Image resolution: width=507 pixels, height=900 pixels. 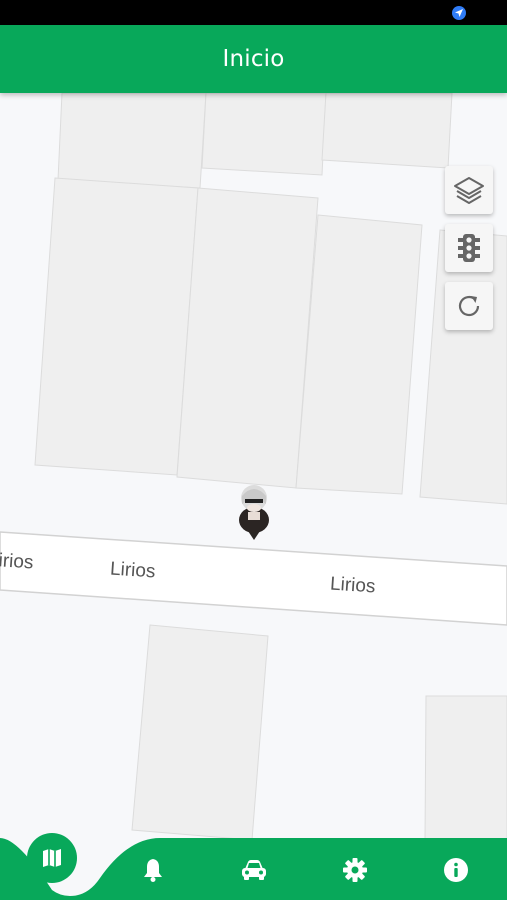 I want to click on refresh-icon, so click(x=469, y=306).